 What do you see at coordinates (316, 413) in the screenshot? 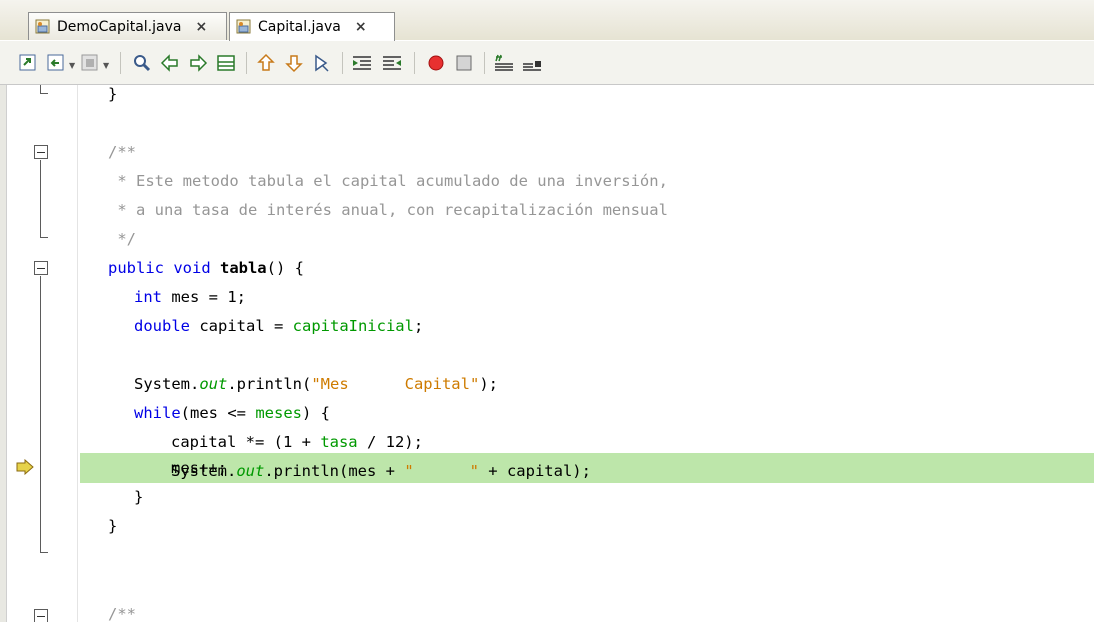
I see `code-token: ) {` at bounding box center [316, 413].